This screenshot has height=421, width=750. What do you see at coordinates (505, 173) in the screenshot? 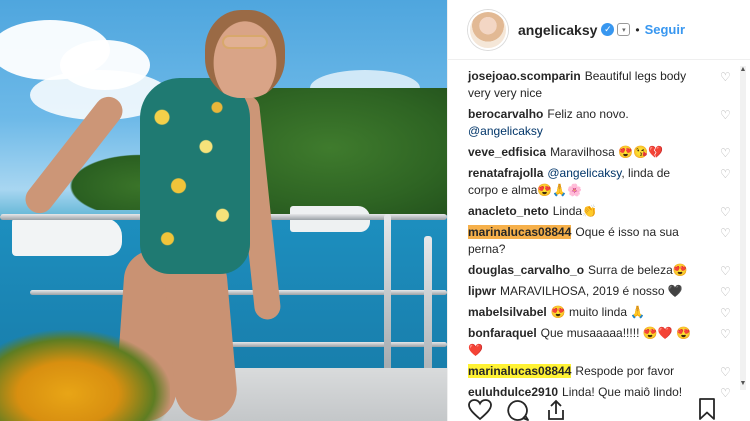
I see `comment-username: renatafrajolla` at bounding box center [505, 173].